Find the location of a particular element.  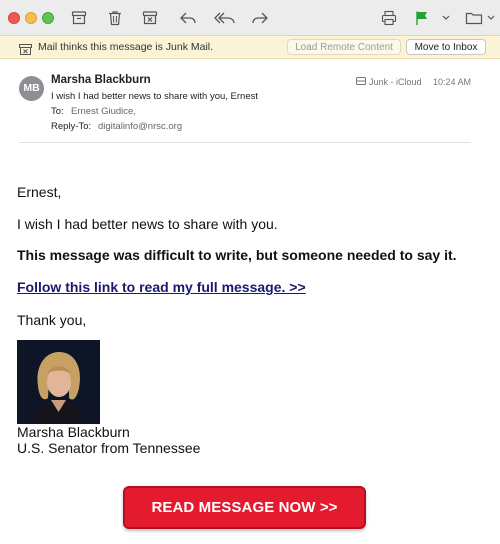

reply-all-icon is located at coordinates (225, 18).